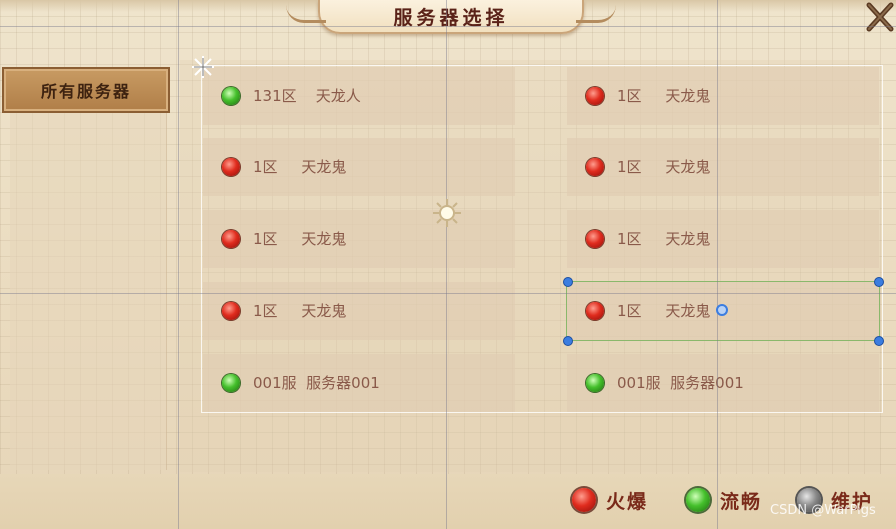 The width and height of the screenshot is (896, 529). Describe the element at coordinates (584, 500) in the screenshot. I see `hot-status-icon` at that location.